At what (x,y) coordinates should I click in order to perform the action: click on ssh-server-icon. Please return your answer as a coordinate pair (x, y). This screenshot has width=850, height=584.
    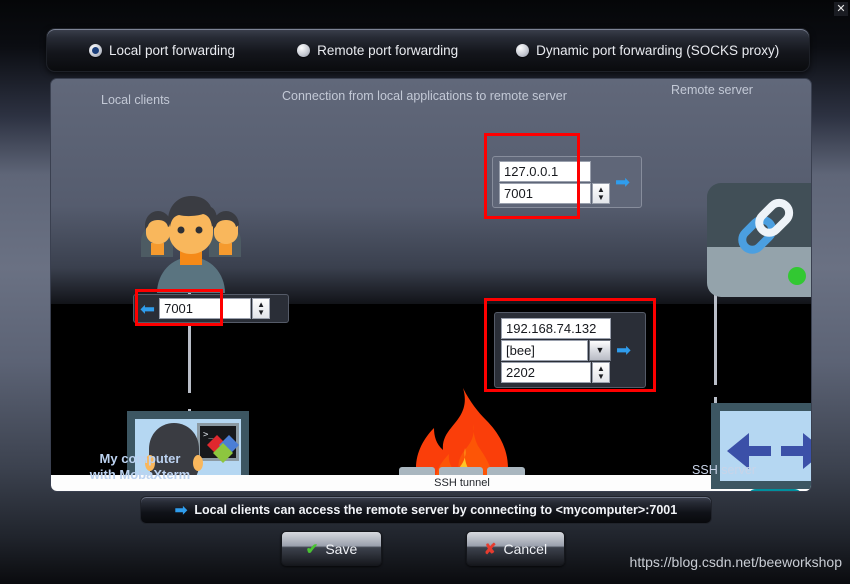
    Looking at the image, I should click on (760, 446).